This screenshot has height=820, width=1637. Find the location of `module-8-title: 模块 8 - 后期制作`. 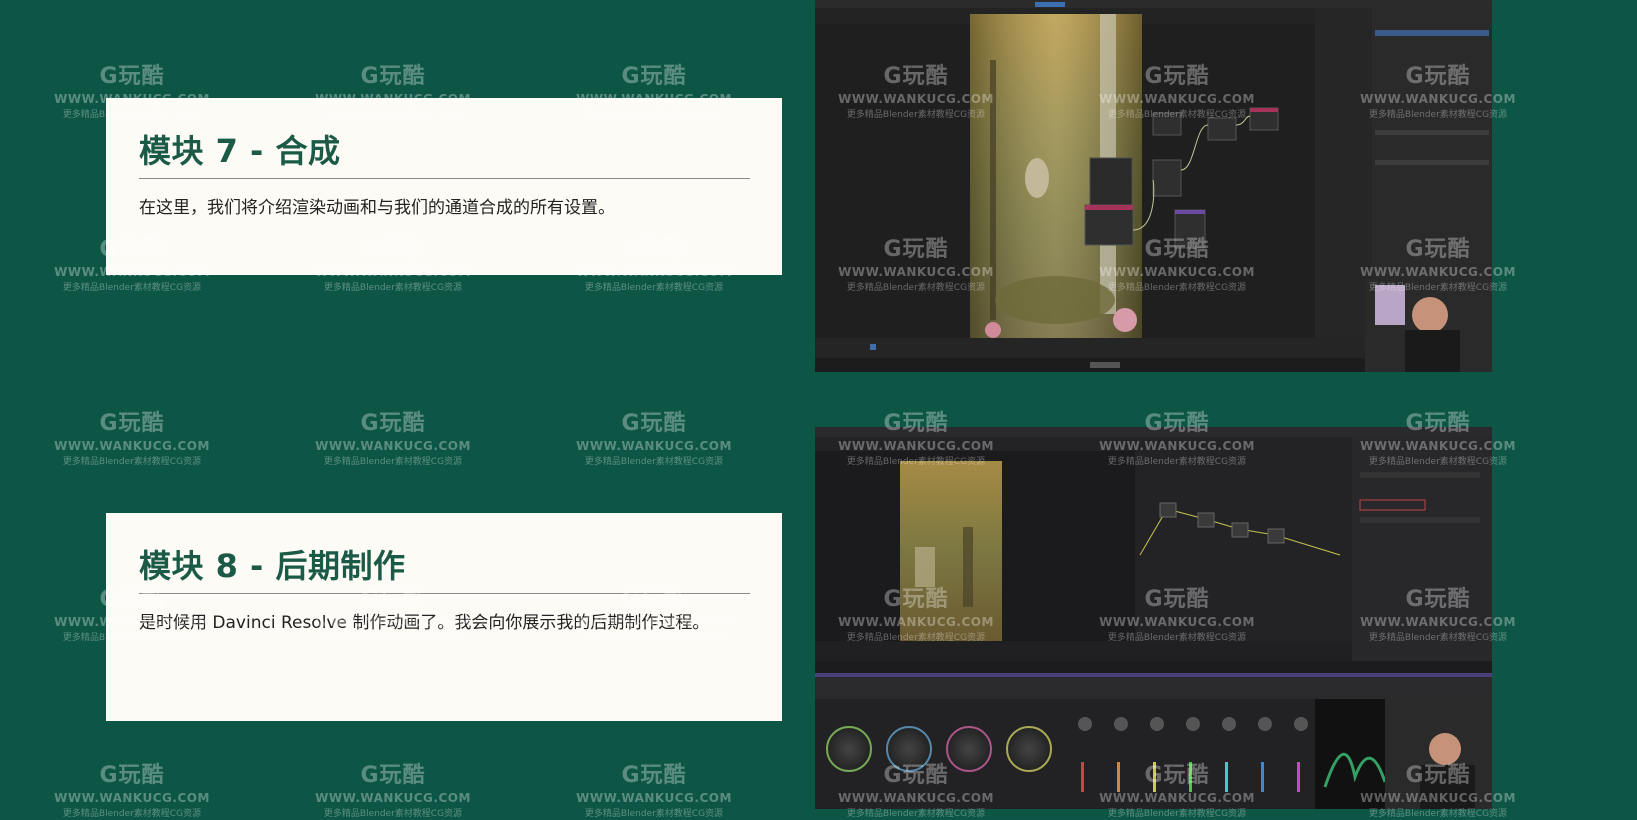

module-8-title: 模块 8 - 后期制作 is located at coordinates (444, 567).